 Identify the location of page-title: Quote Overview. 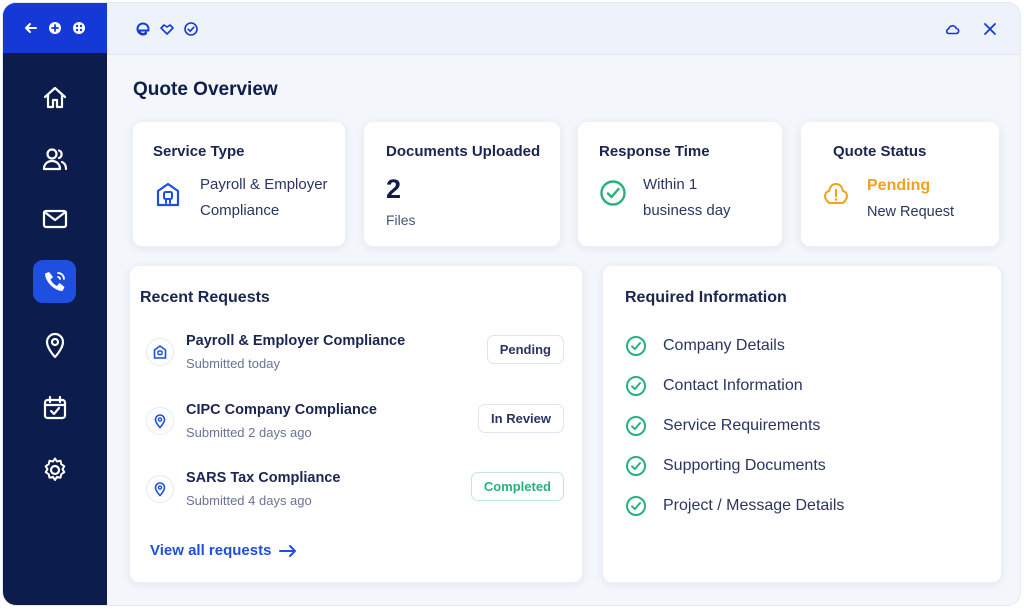
(205, 89).